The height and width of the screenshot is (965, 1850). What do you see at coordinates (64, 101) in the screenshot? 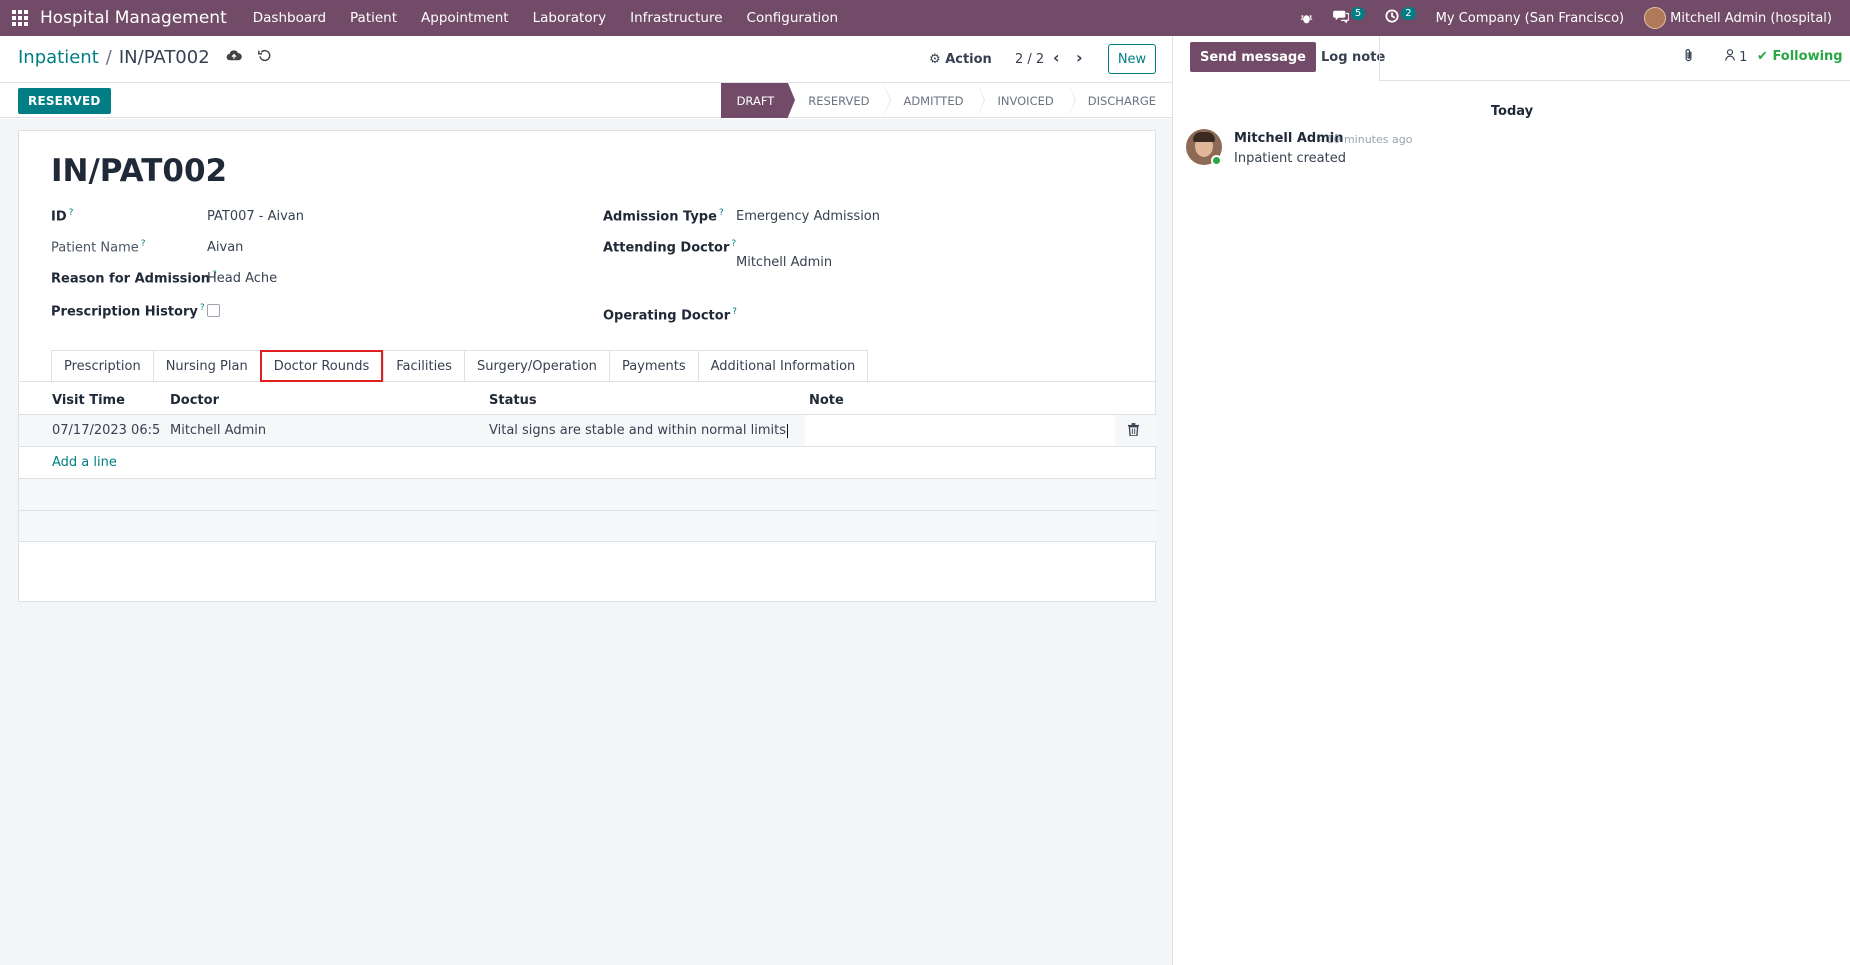
I see `reserved-button: RESERVED` at bounding box center [64, 101].